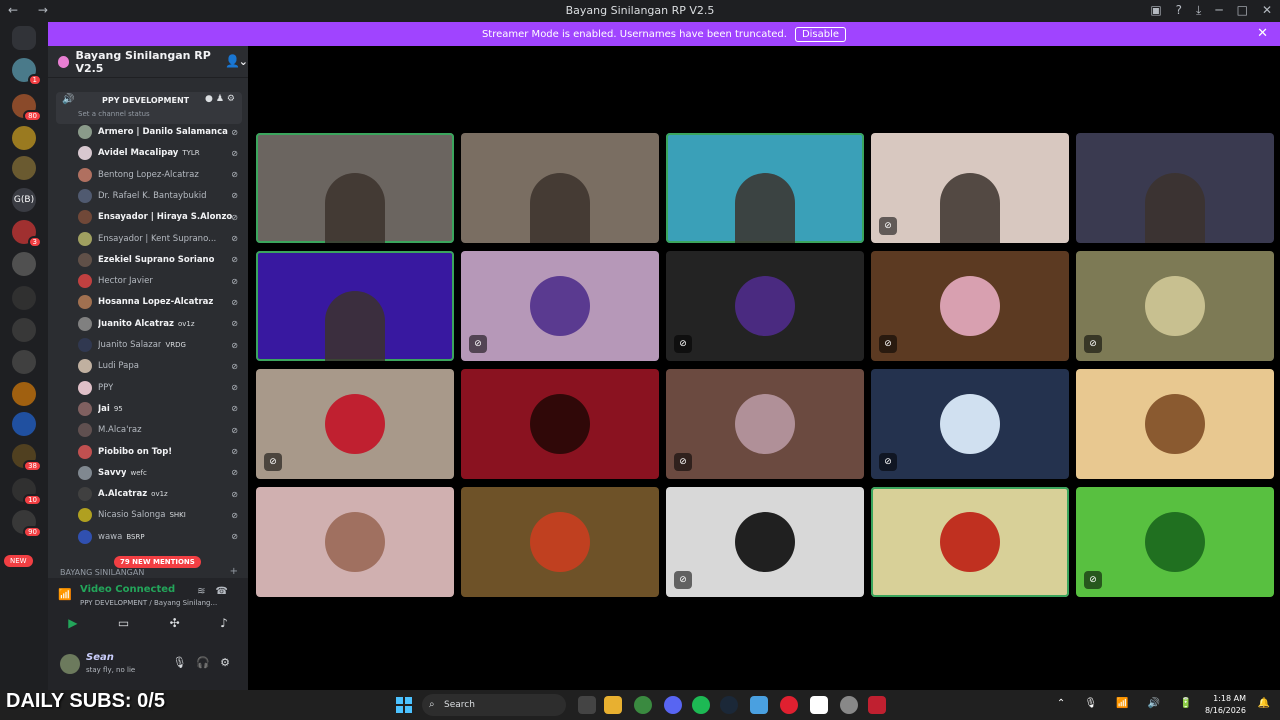 Image resolution: width=1280 pixels, height=720 pixels. What do you see at coordinates (100, 657) in the screenshot?
I see `username: Sean` at bounding box center [100, 657].